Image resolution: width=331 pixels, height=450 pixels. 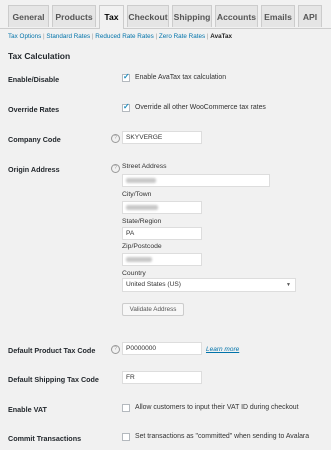 What do you see at coordinates (142, 246) in the screenshot?
I see `zip-label: Zip/Postcode` at bounding box center [142, 246].